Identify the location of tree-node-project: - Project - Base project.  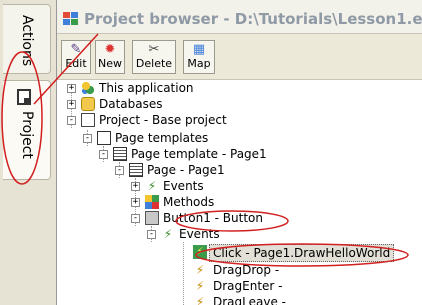
(167, 120).